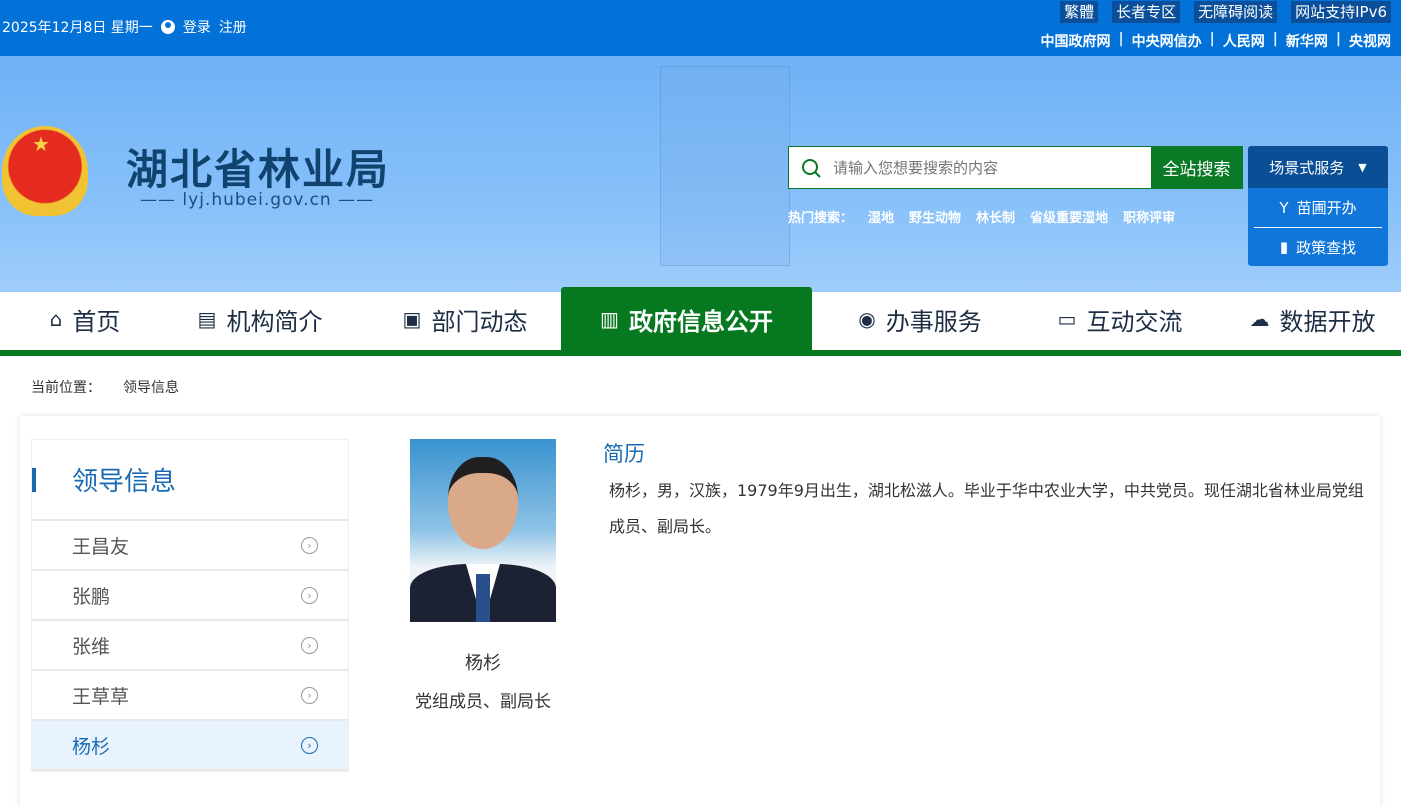 Image resolution: width=1401 pixels, height=806 pixels. I want to click on leader-position: 党组成员、副局长, so click(483, 702).